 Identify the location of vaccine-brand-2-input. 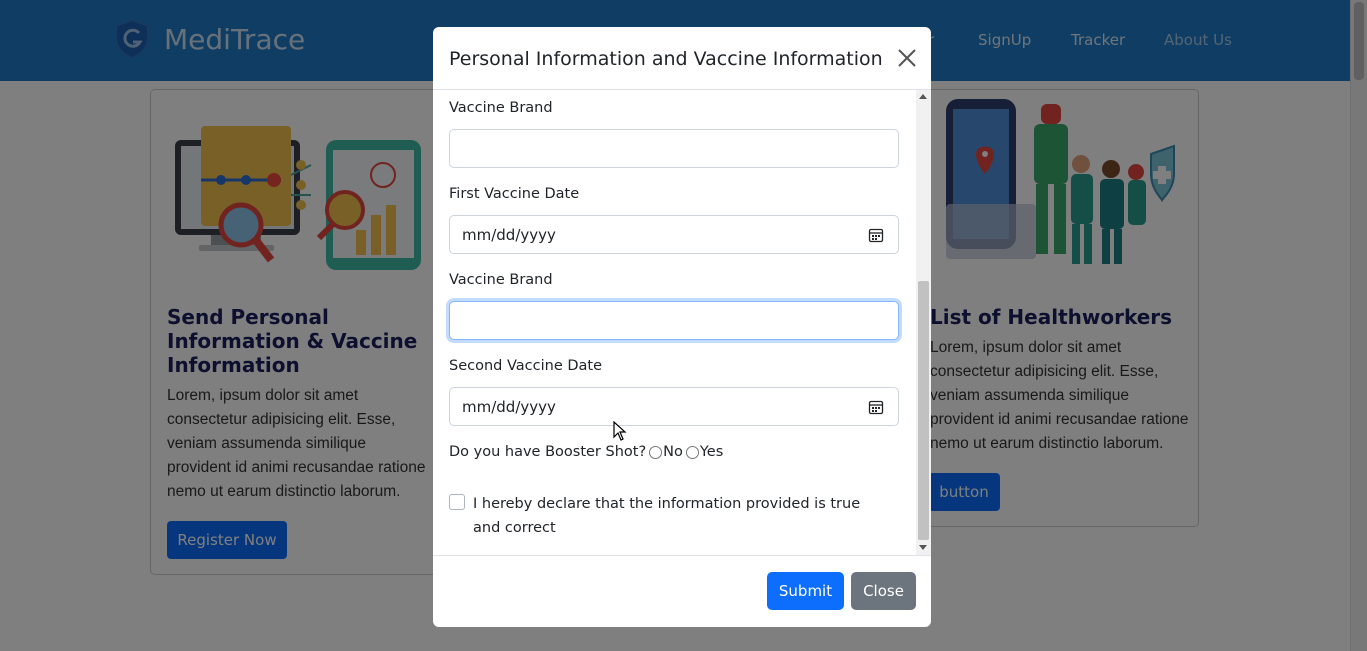
(674, 320).